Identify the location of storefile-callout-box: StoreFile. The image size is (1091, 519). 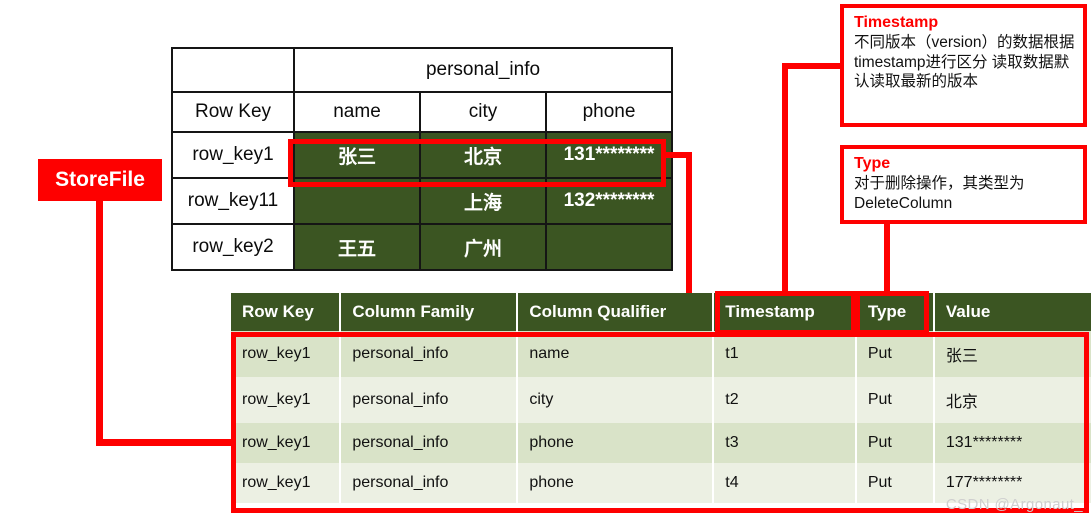
(100, 180).